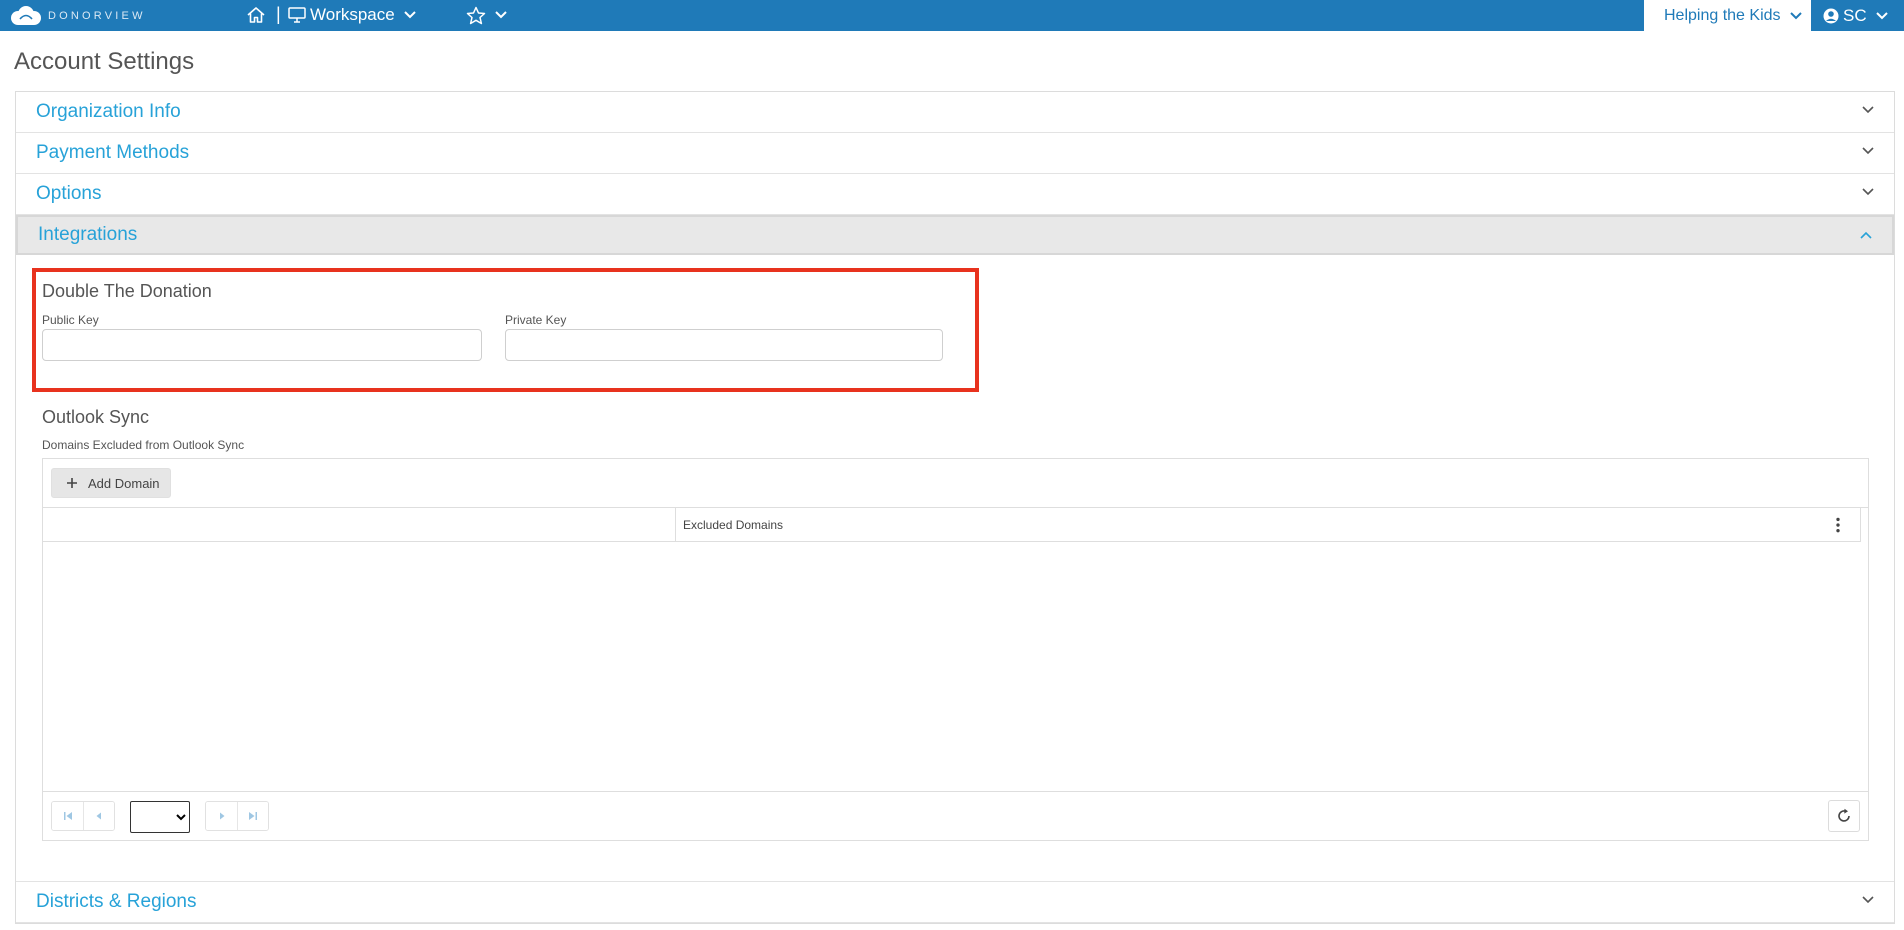  I want to click on workspace-label: Workspace, so click(352, 14).